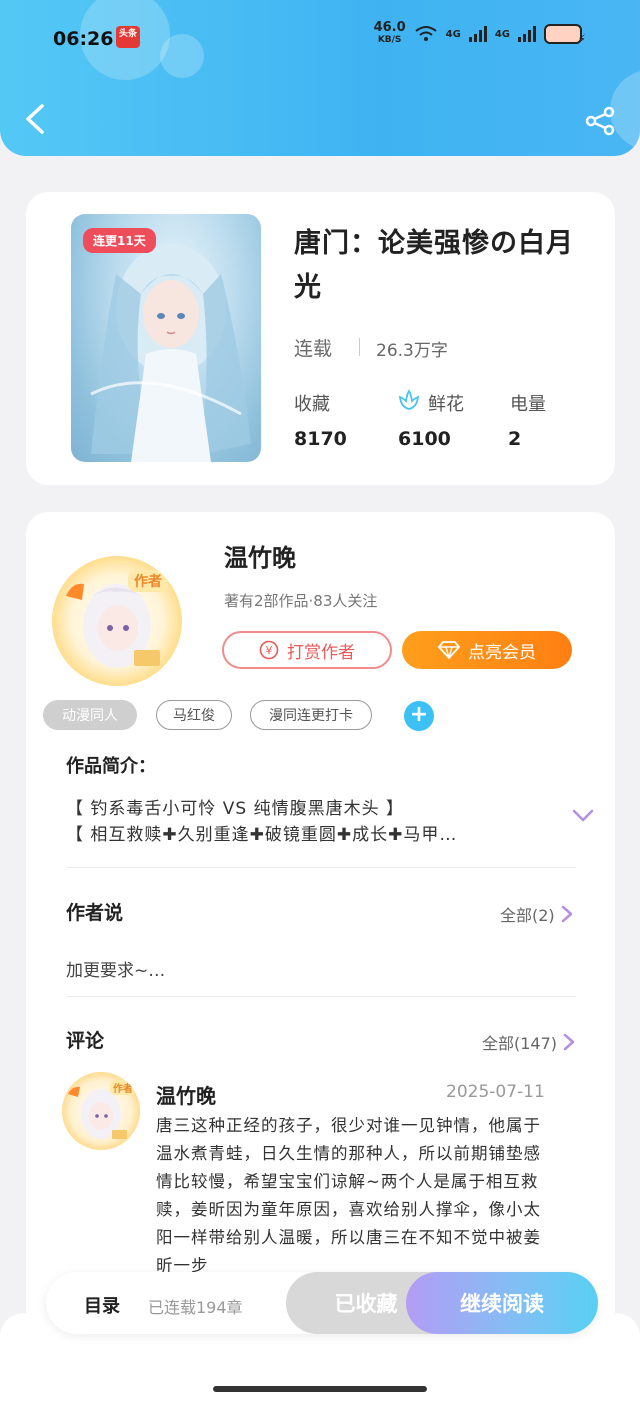  I want to click on home-indicator, so click(320, 1389).